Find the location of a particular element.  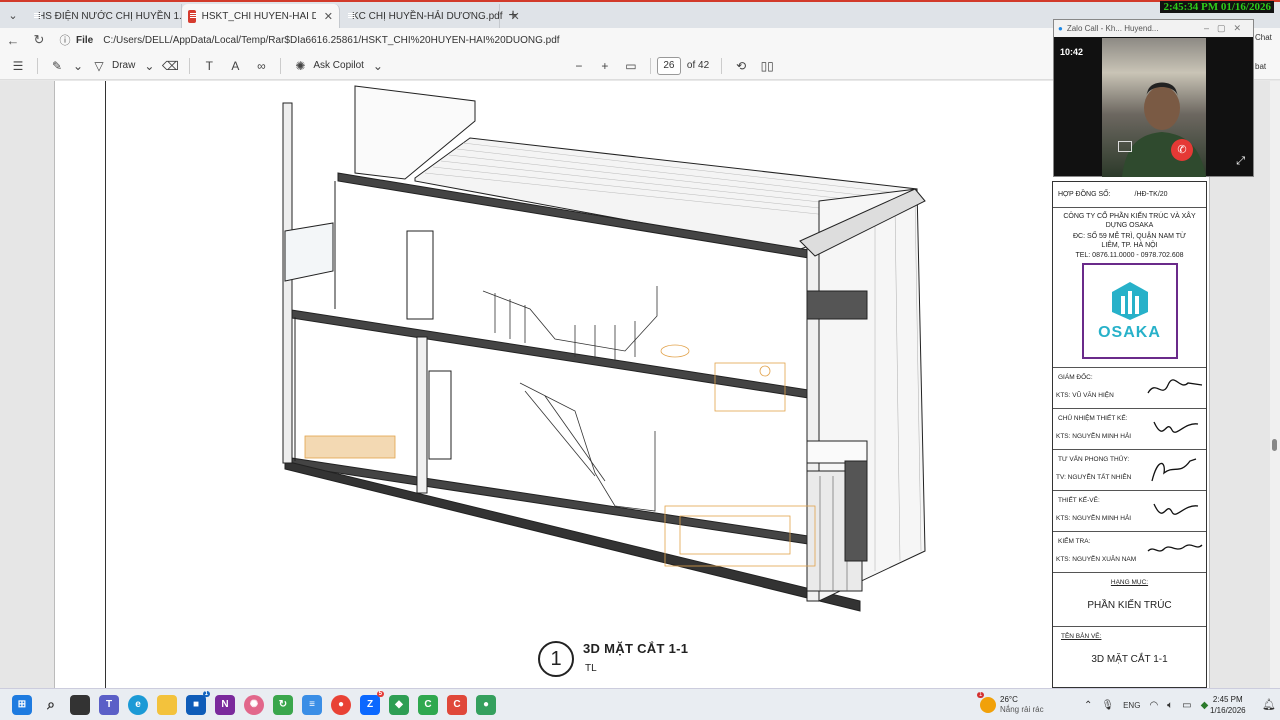

weather-widget: 1 26°C Nắng rải rác is located at coordinates (1010, 704).